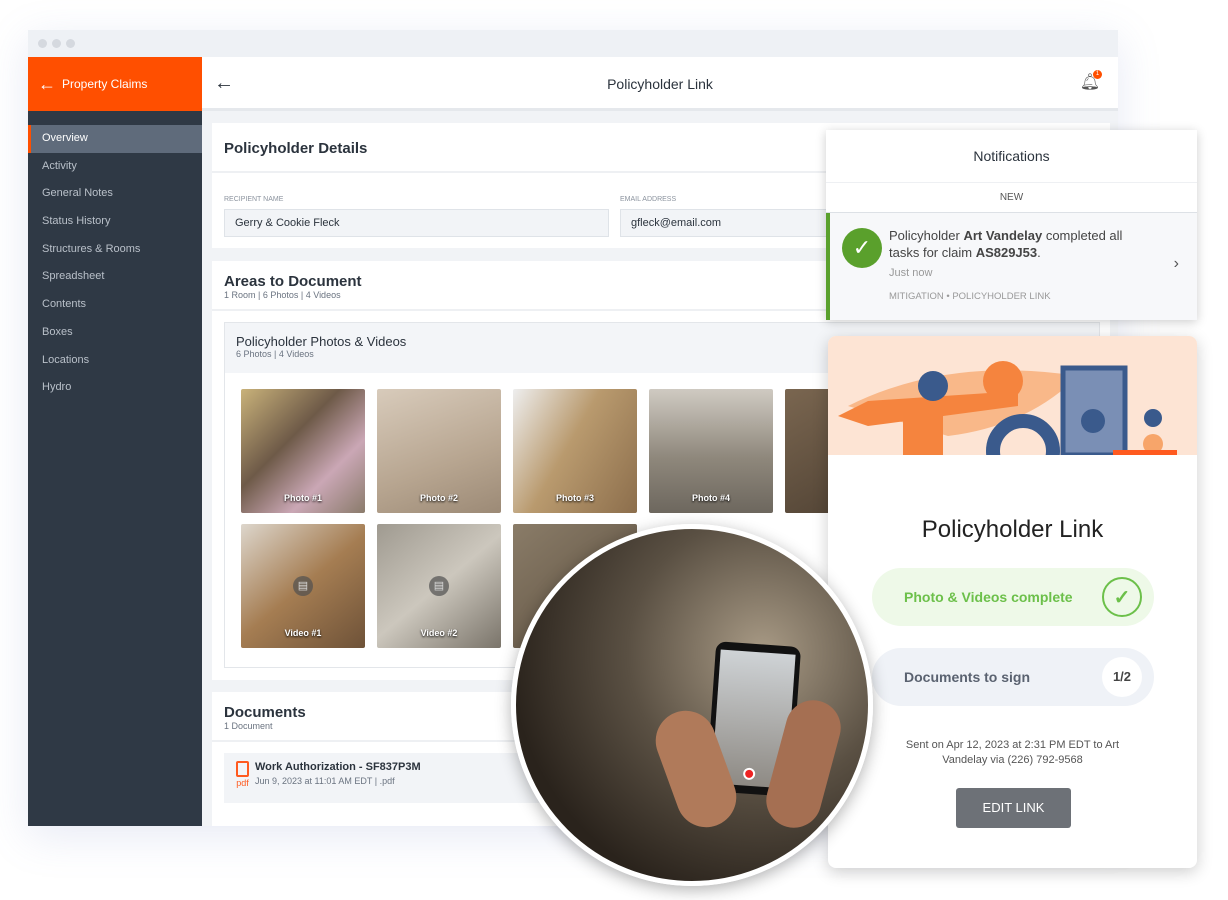  What do you see at coordinates (325, 781) in the screenshot?
I see `document-meta: Jun 9, 2023 at 11:01 AM EDT | .pdf` at bounding box center [325, 781].